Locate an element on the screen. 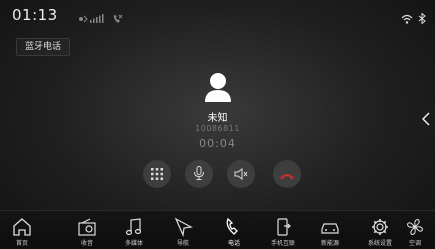 This screenshot has width=435, height=249. side-panel-toggle is located at coordinates (426, 120).